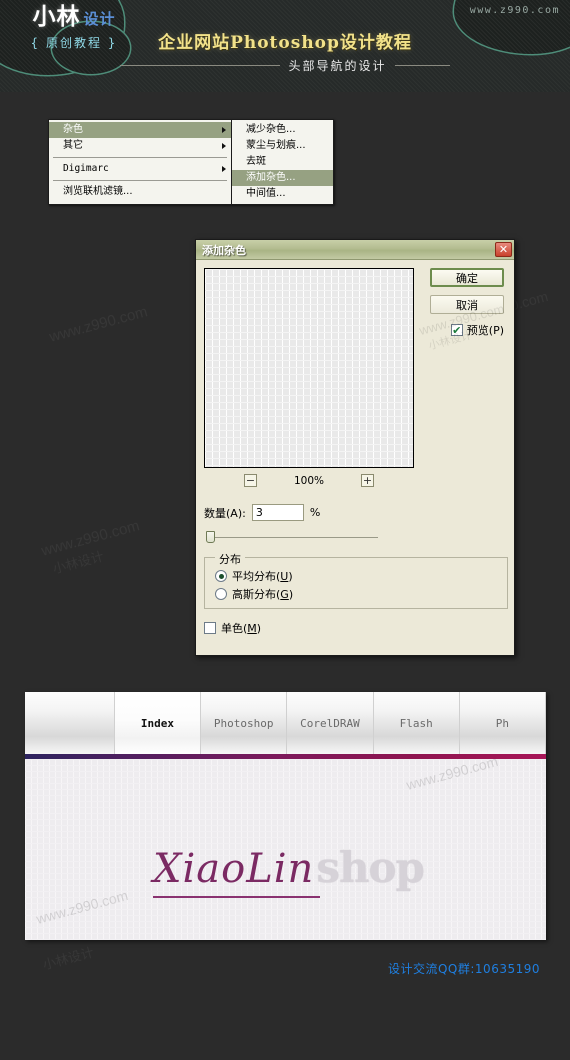  I want to click on nav-tab-coreldraw: CorelDRAW, so click(330, 723).